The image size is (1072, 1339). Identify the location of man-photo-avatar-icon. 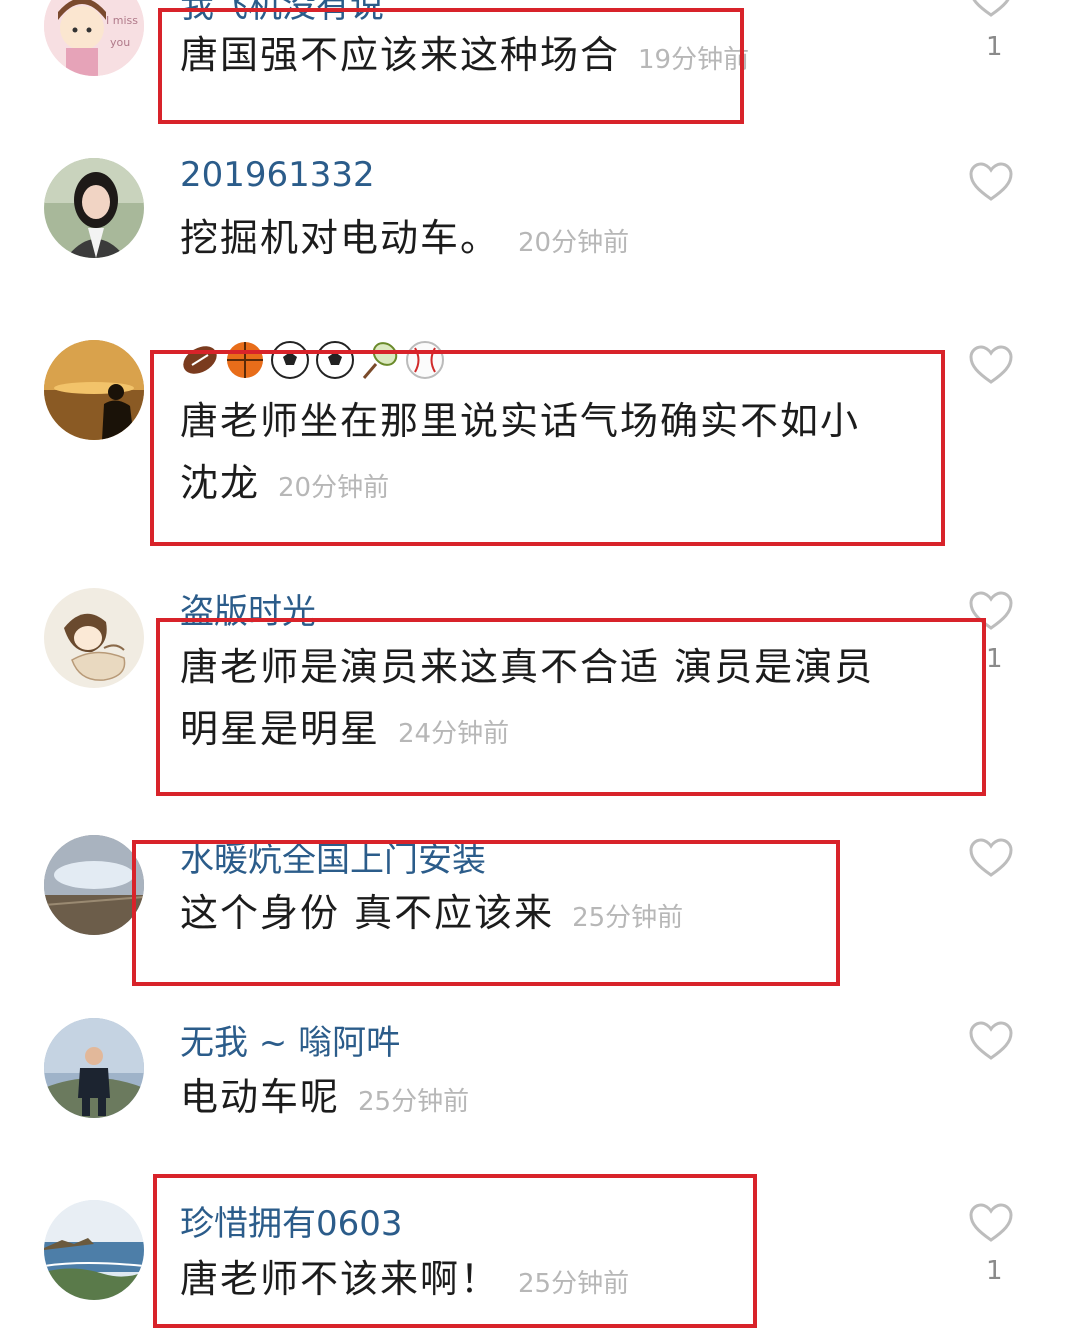
(94, 1068).